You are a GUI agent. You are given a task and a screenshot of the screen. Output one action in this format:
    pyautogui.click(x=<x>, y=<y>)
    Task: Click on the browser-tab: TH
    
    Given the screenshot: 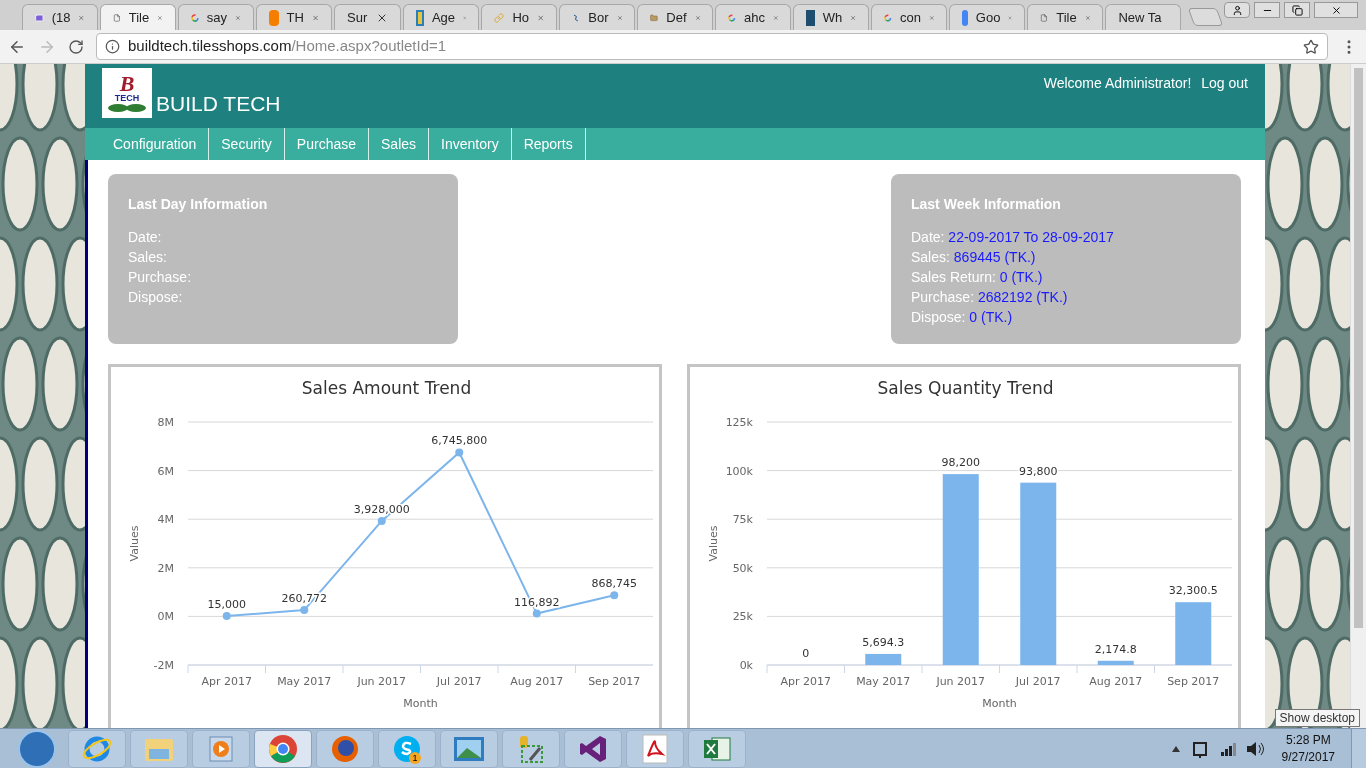 What is the action you would take?
    pyautogui.click(x=294, y=17)
    